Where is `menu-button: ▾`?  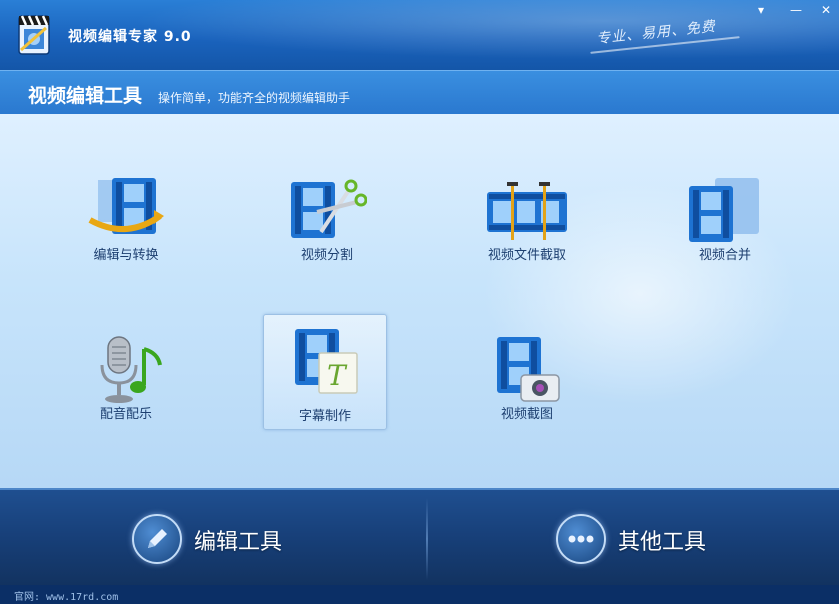
menu-button: ▾ is located at coordinates (761, 10).